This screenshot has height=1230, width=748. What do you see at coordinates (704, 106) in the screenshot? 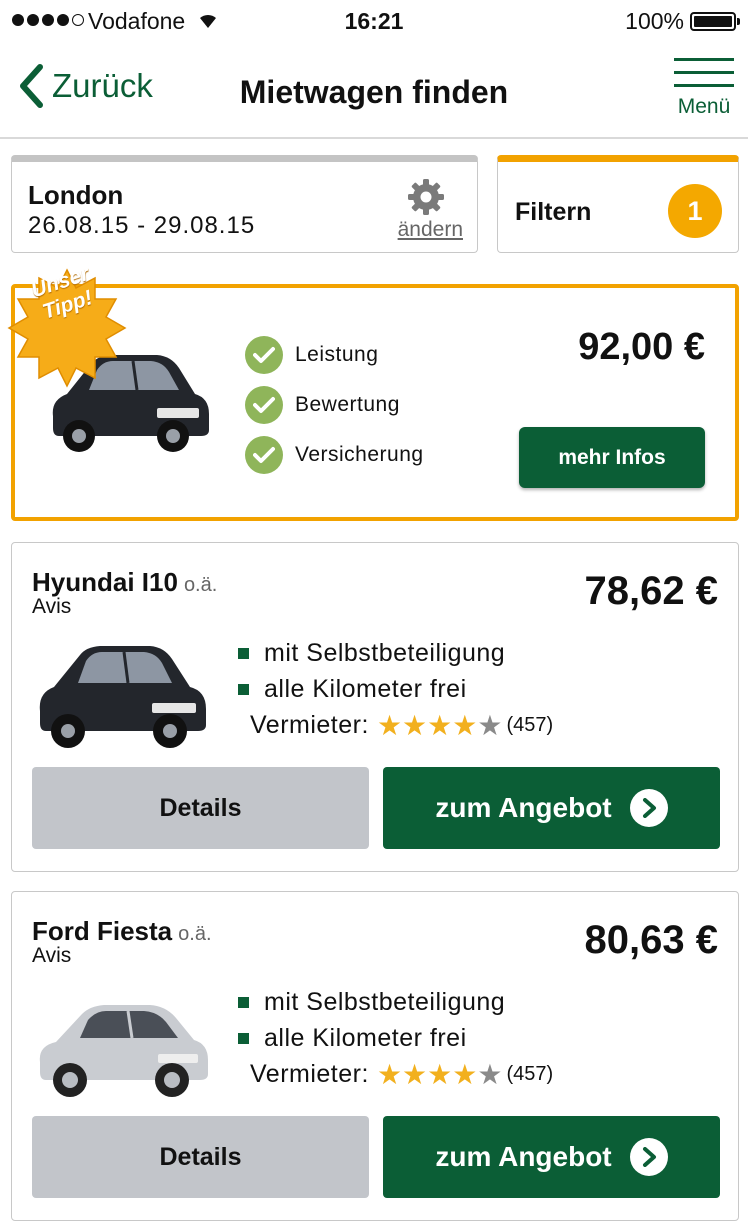
I see `menu-label: Menü` at bounding box center [704, 106].